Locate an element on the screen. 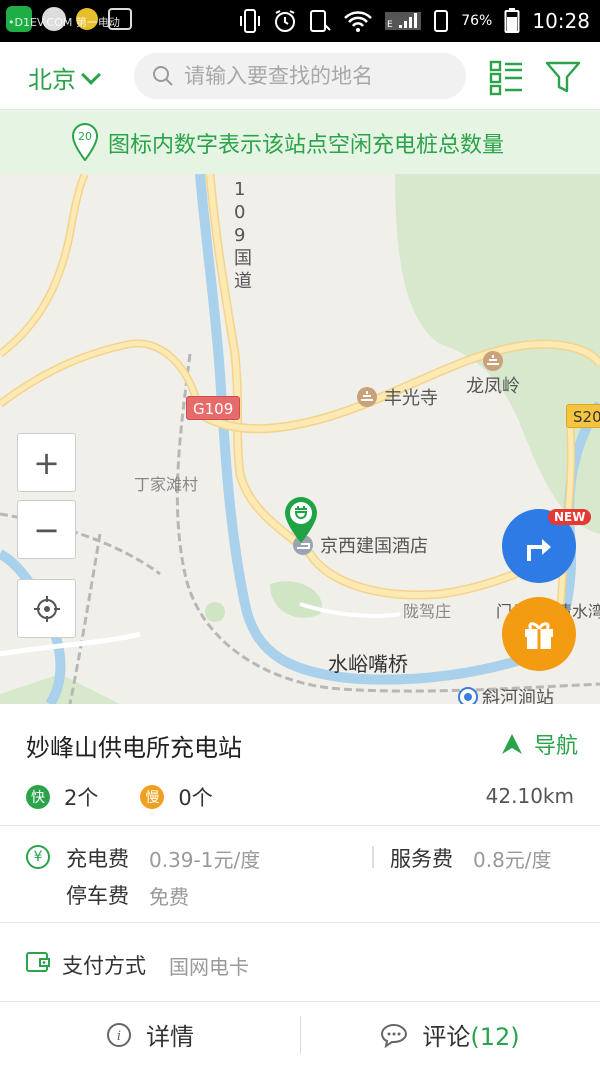 Image resolution: width=600 pixels, height=1067 pixels. info-icon: i is located at coordinates (119, 1034).